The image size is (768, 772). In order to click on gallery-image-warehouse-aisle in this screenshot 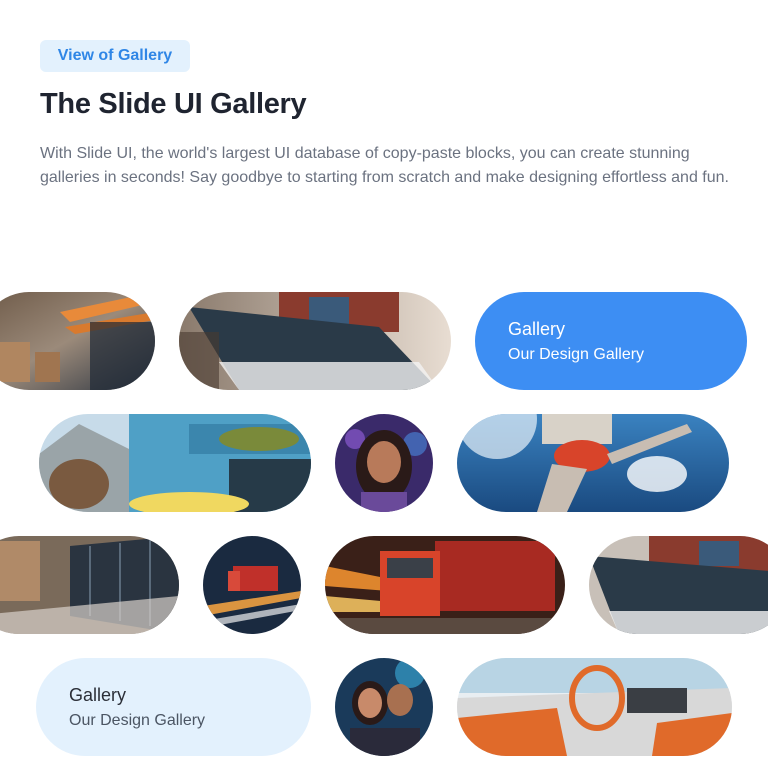, I will do `click(89, 585)`.